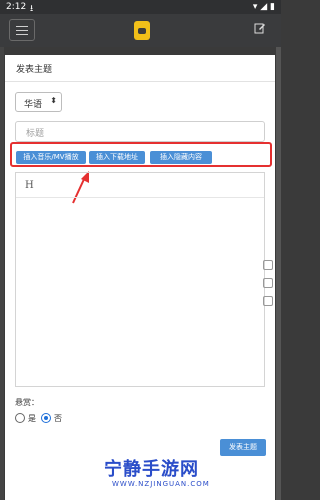 This screenshot has height=500, width=320. Describe the element at coordinates (58, 418) in the screenshot. I see `reward-no-label: 否` at that location.